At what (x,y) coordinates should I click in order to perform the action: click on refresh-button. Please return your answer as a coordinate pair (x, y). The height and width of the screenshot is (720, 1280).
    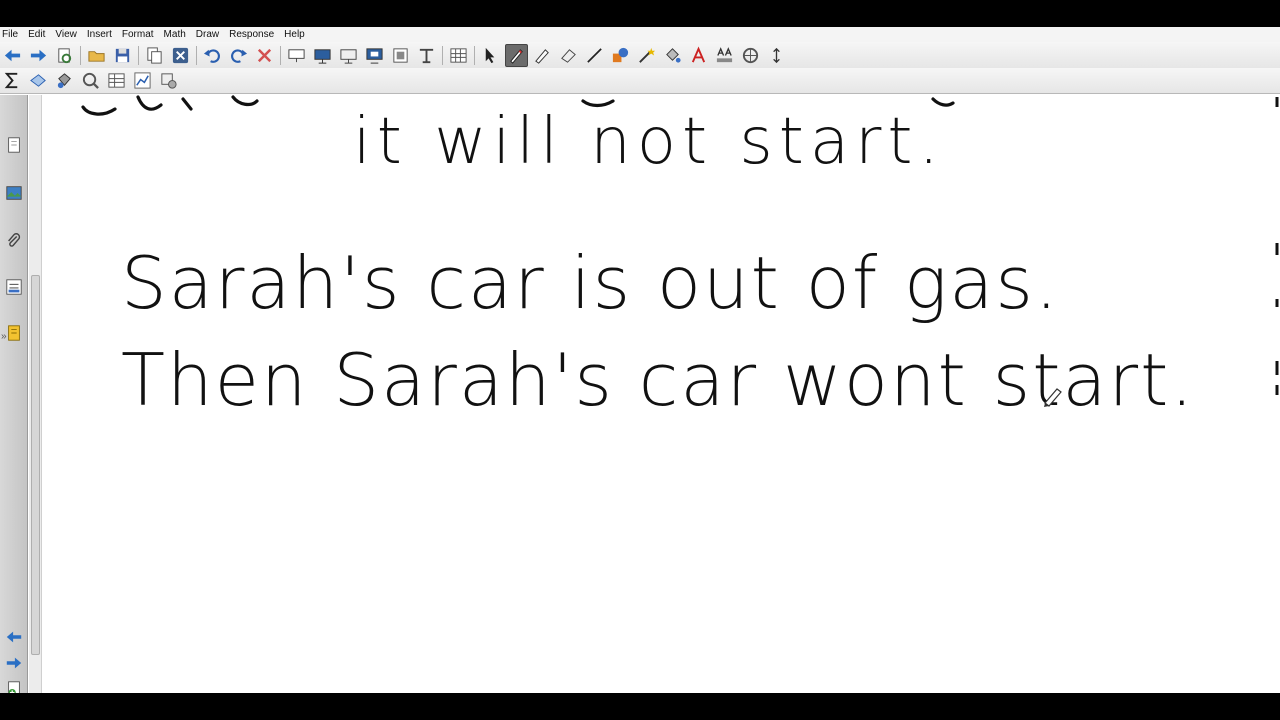
    Looking at the image, I should click on (64, 55).